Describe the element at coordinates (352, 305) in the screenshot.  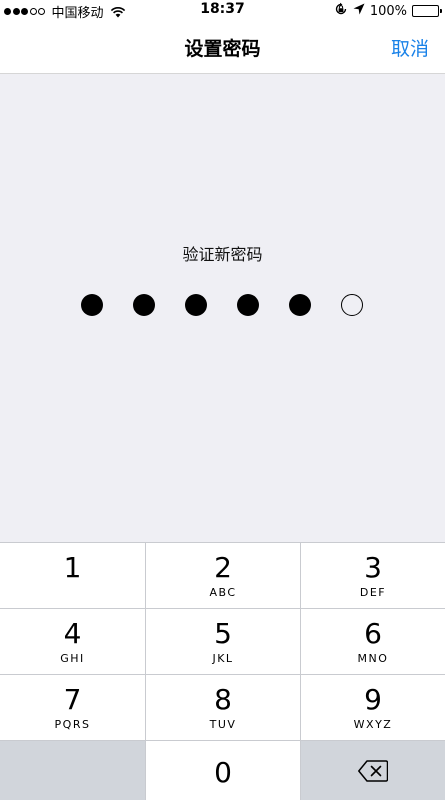
I see `passcode-dot-empty` at that location.